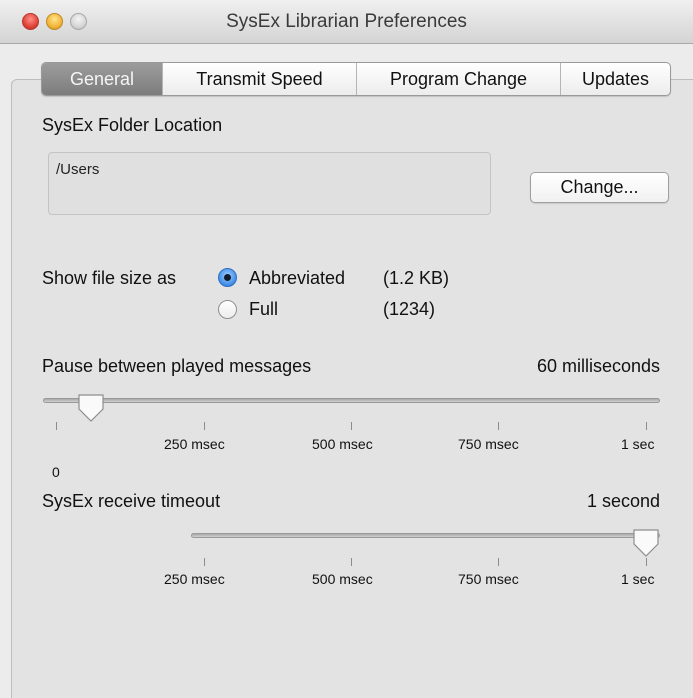 The height and width of the screenshot is (698, 693). Describe the element at coordinates (259, 79) in the screenshot. I see `tab-transmit-speed: Transmit Speed` at that location.